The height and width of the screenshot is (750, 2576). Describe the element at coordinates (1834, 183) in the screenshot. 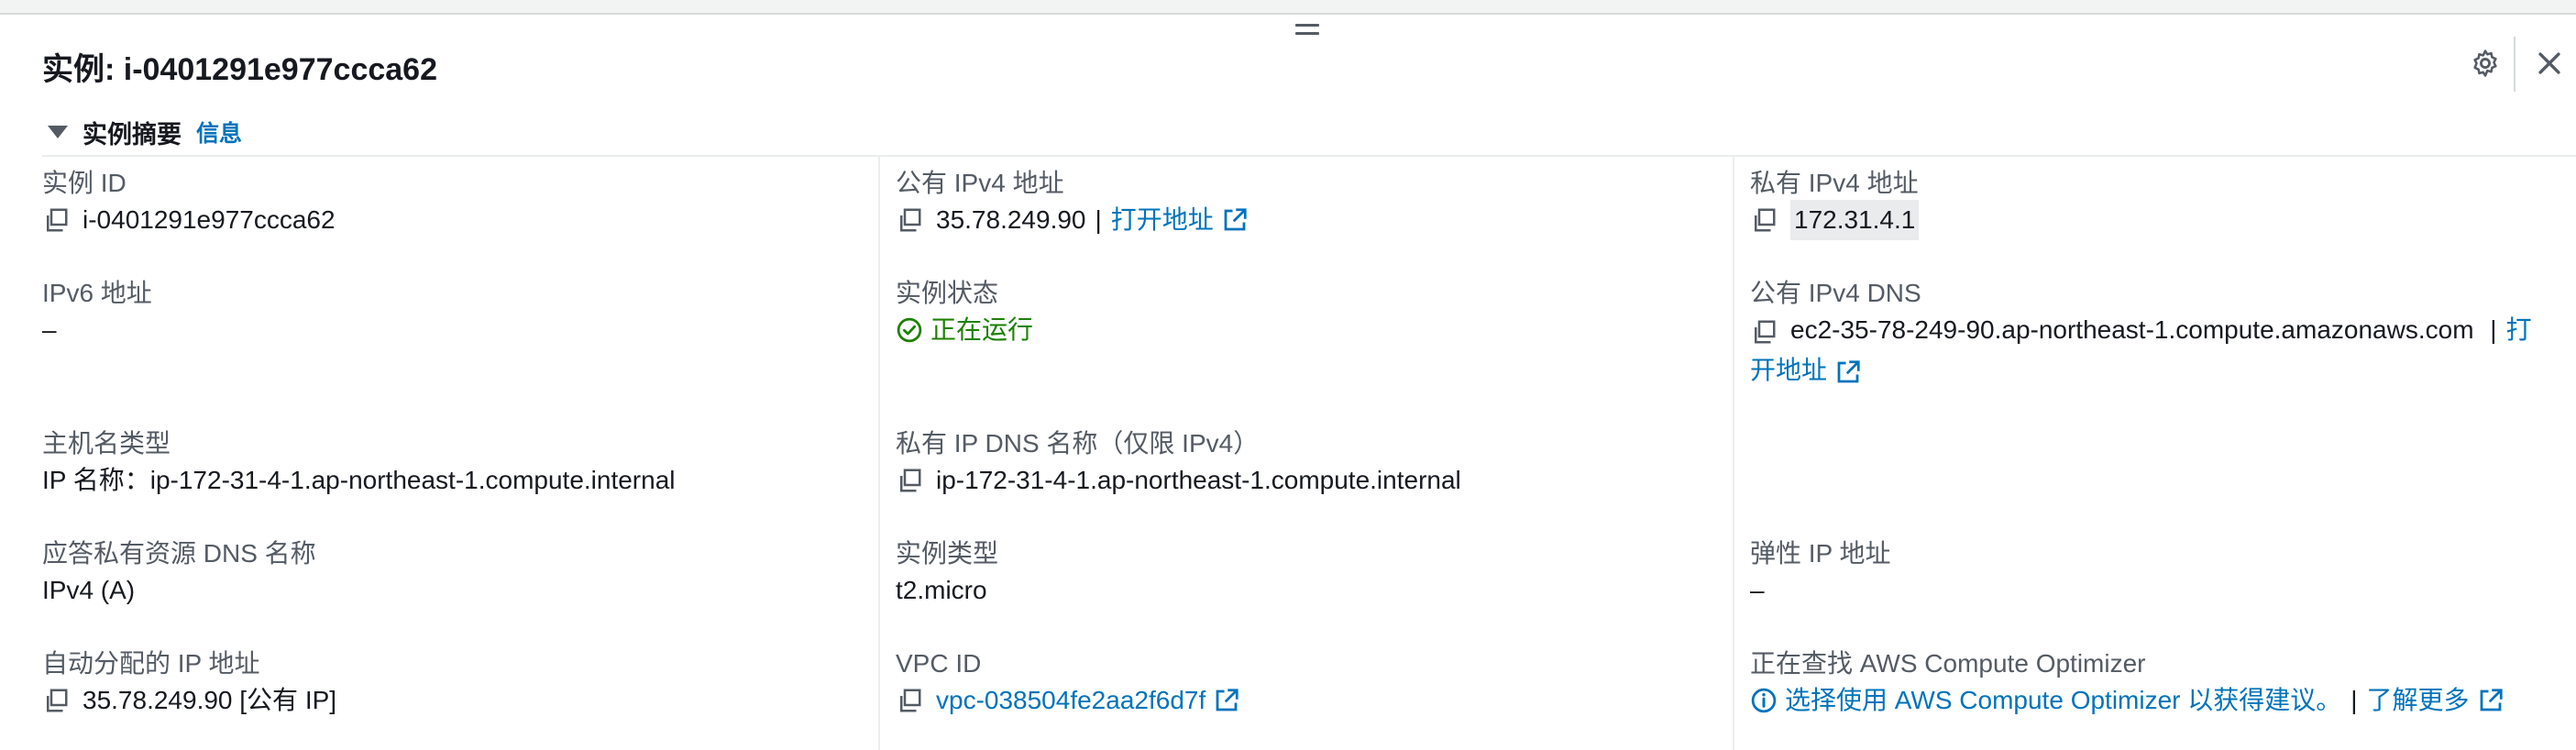

I see `field-label: 私有 IPv4 地址` at that location.